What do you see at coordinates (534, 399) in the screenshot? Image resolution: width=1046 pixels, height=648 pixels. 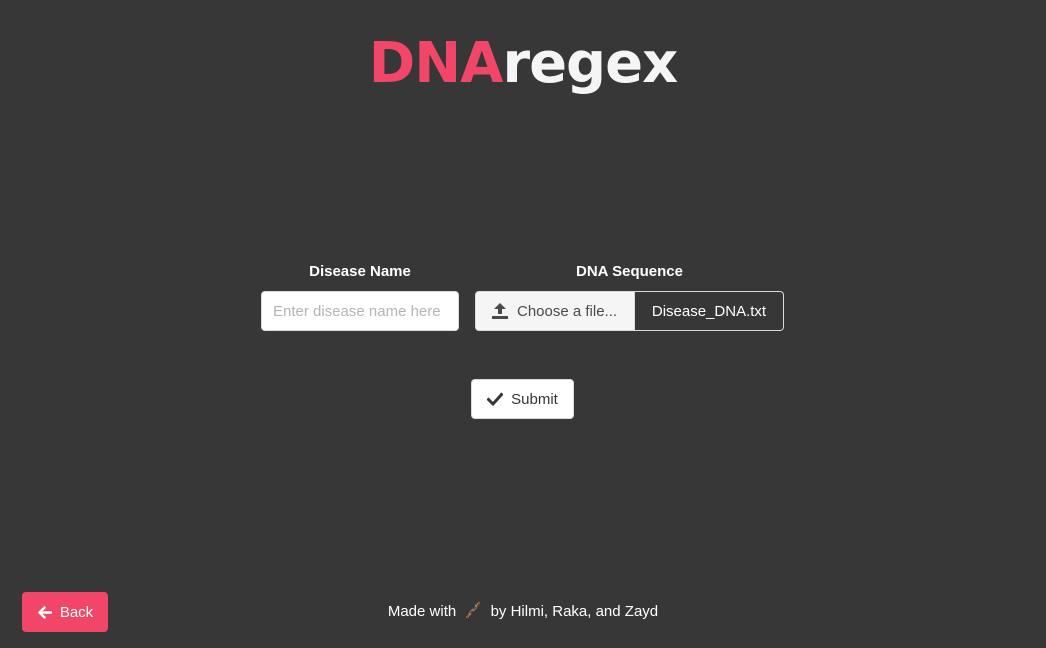 I see `submit-label: Submit` at bounding box center [534, 399].